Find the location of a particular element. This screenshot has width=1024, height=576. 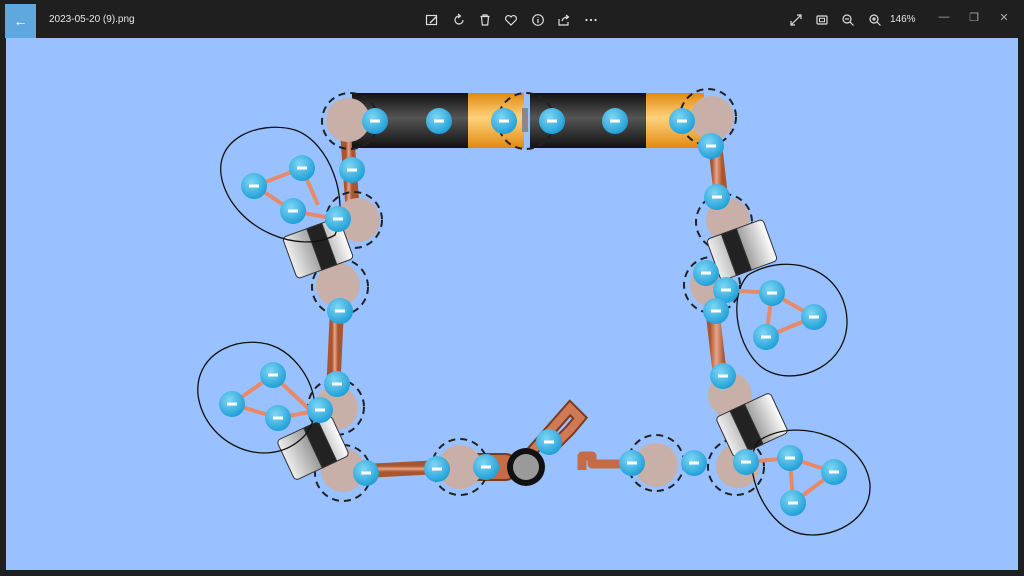

close-icon: ✕ is located at coordinates (1004, 17).